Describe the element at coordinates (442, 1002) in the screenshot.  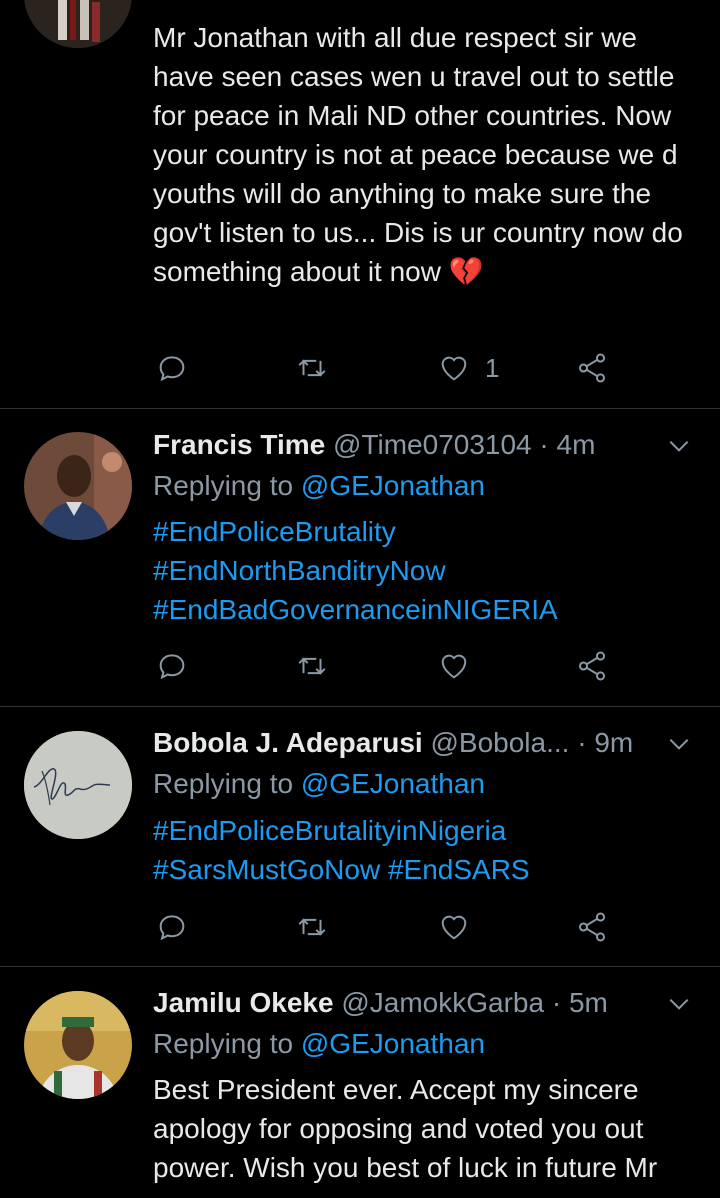
I see `author-handle: @JamokkGarba` at that location.